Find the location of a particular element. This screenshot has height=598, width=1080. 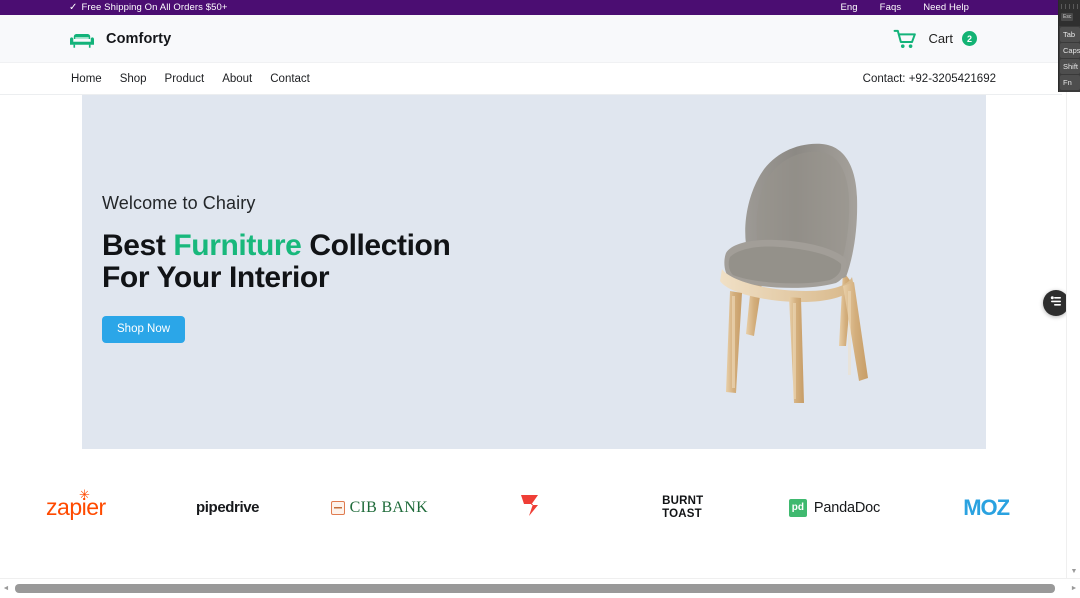

horizontal-scrollbar-track is located at coordinates (540, 588).